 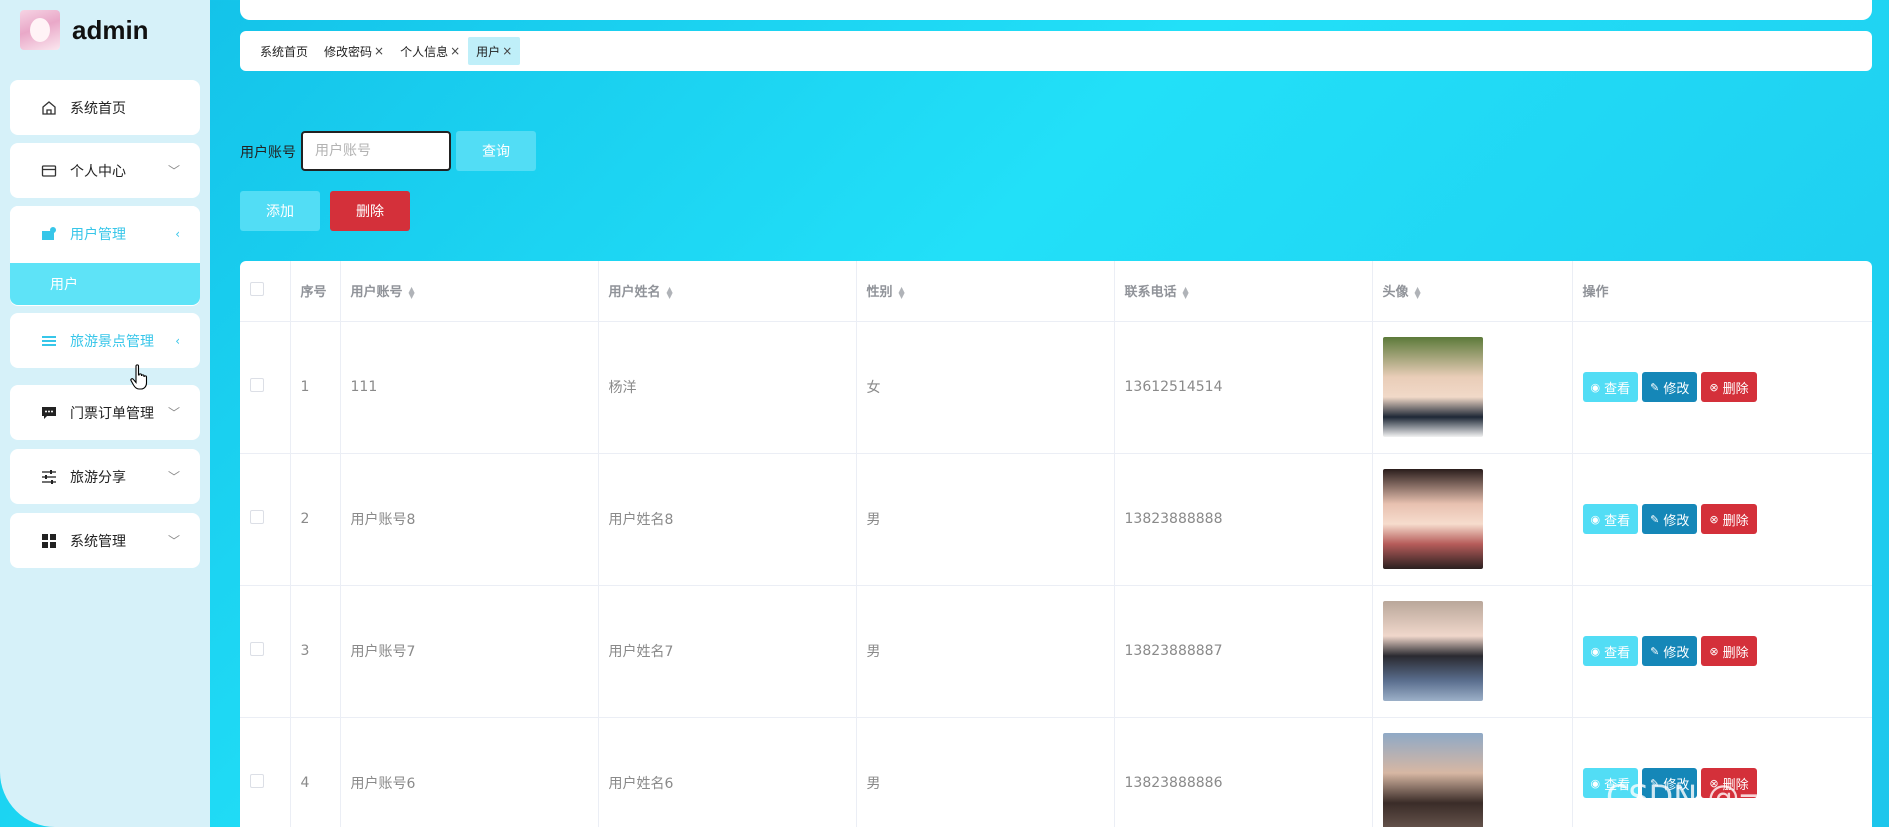 What do you see at coordinates (424, 51) in the screenshot?
I see `tab-label: 个人信息` at bounding box center [424, 51].